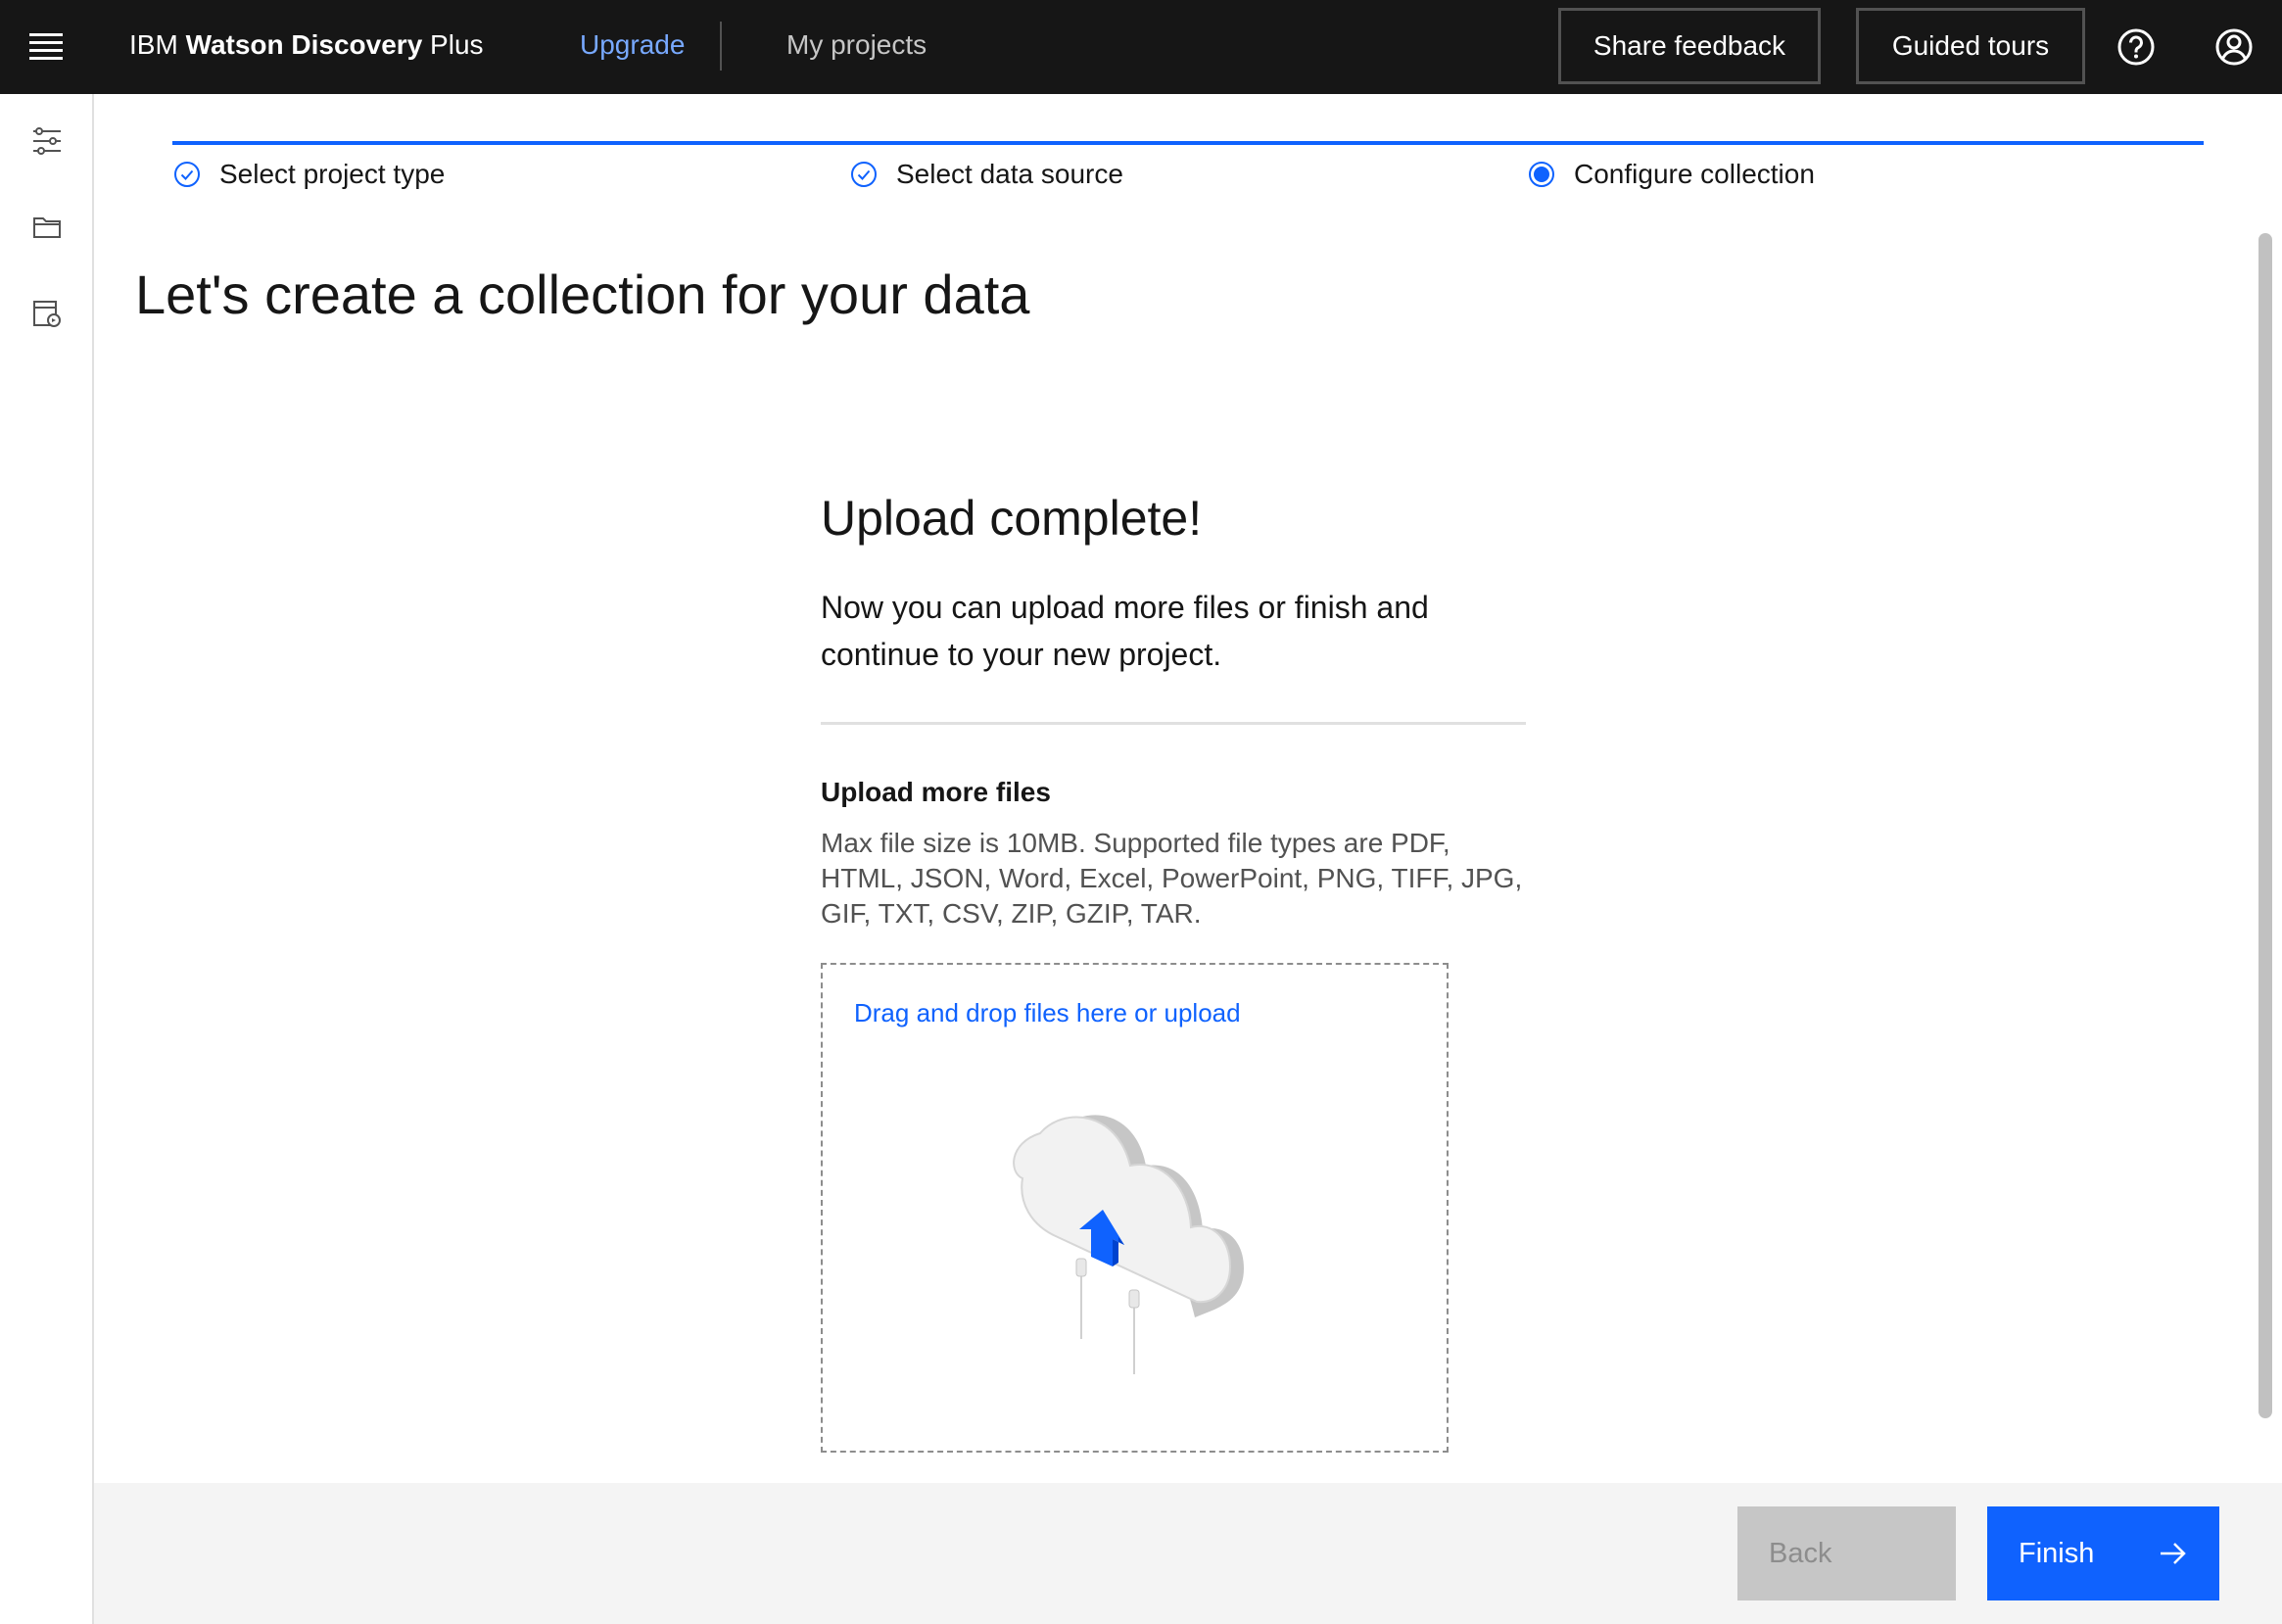 This screenshot has height=1624, width=2282. Describe the element at coordinates (2265, 825) in the screenshot. I see `scrollbar-thumb` at that location.